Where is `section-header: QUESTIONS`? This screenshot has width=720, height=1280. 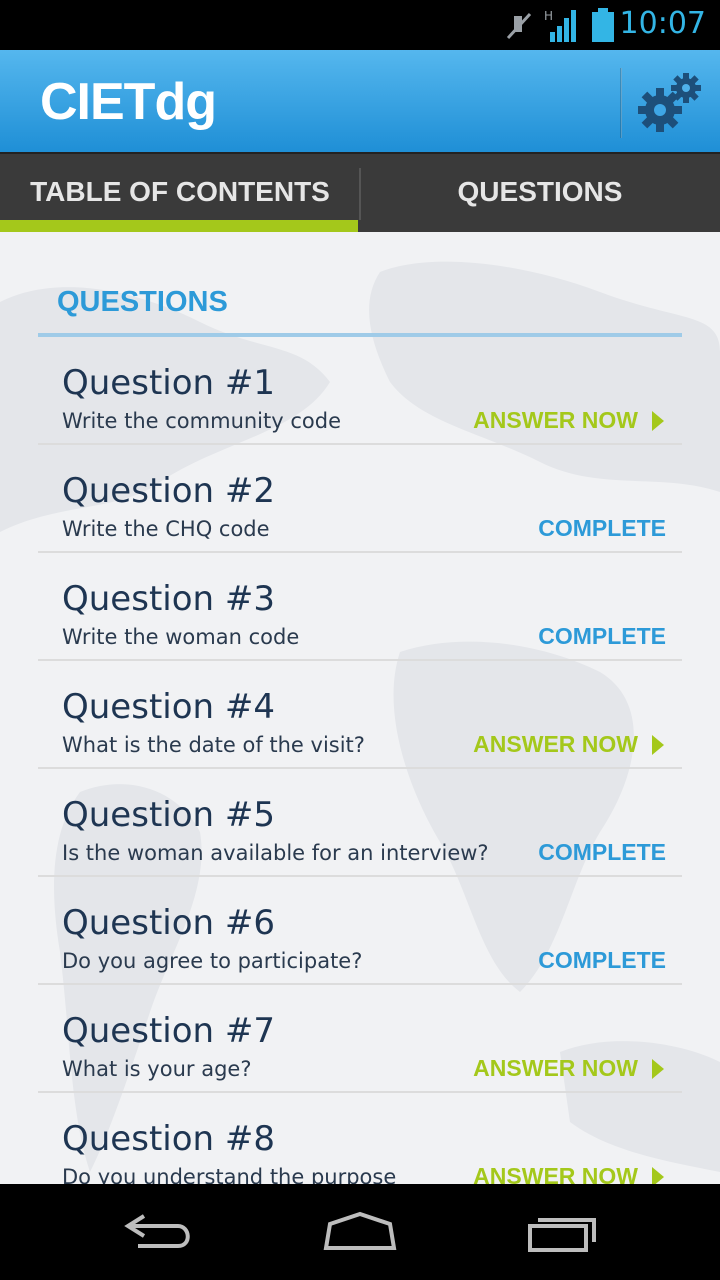 section-header: QUESTIONS is located at coordinates (142, 302).